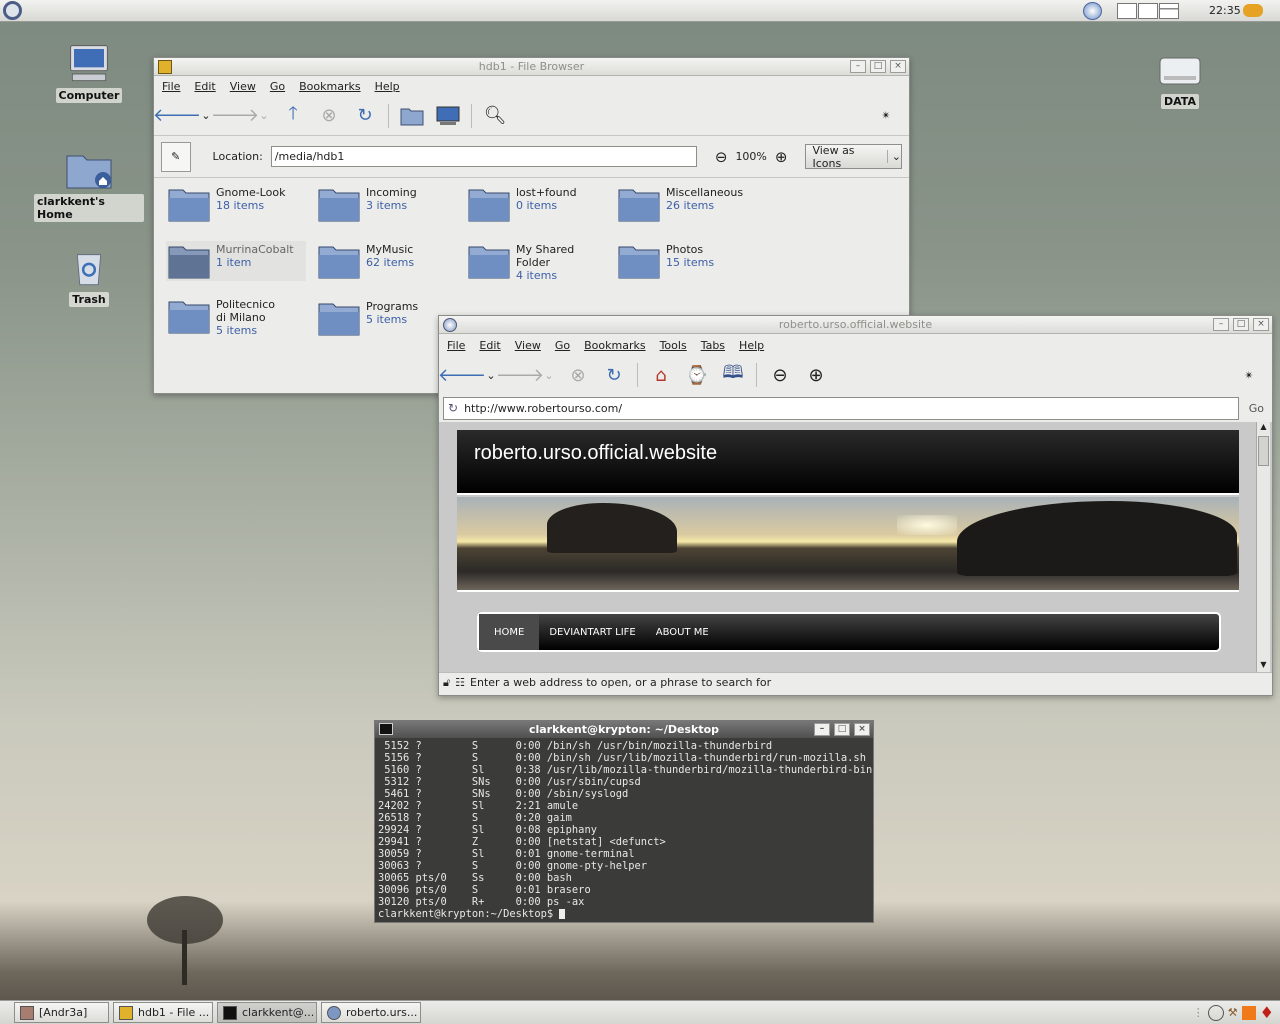 The width and height of the screenshot is (1280, 1024). What do you see at coordinates (682, 632) in the screenshot?
I see `nav-about-me: ABOUT ME` at bounding box center [682, 632].